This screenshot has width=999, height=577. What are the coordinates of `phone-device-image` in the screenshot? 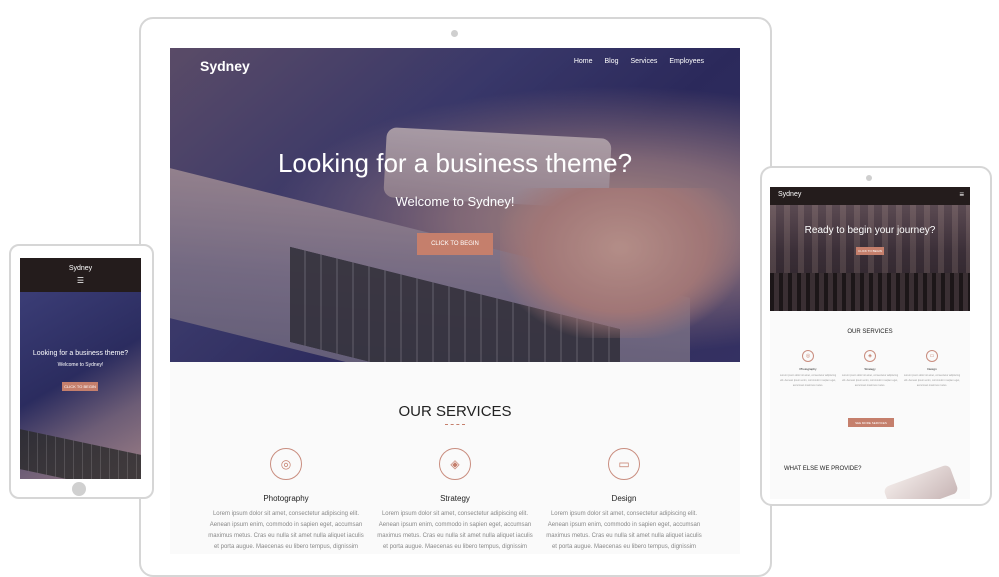 It's located at (921, 481).